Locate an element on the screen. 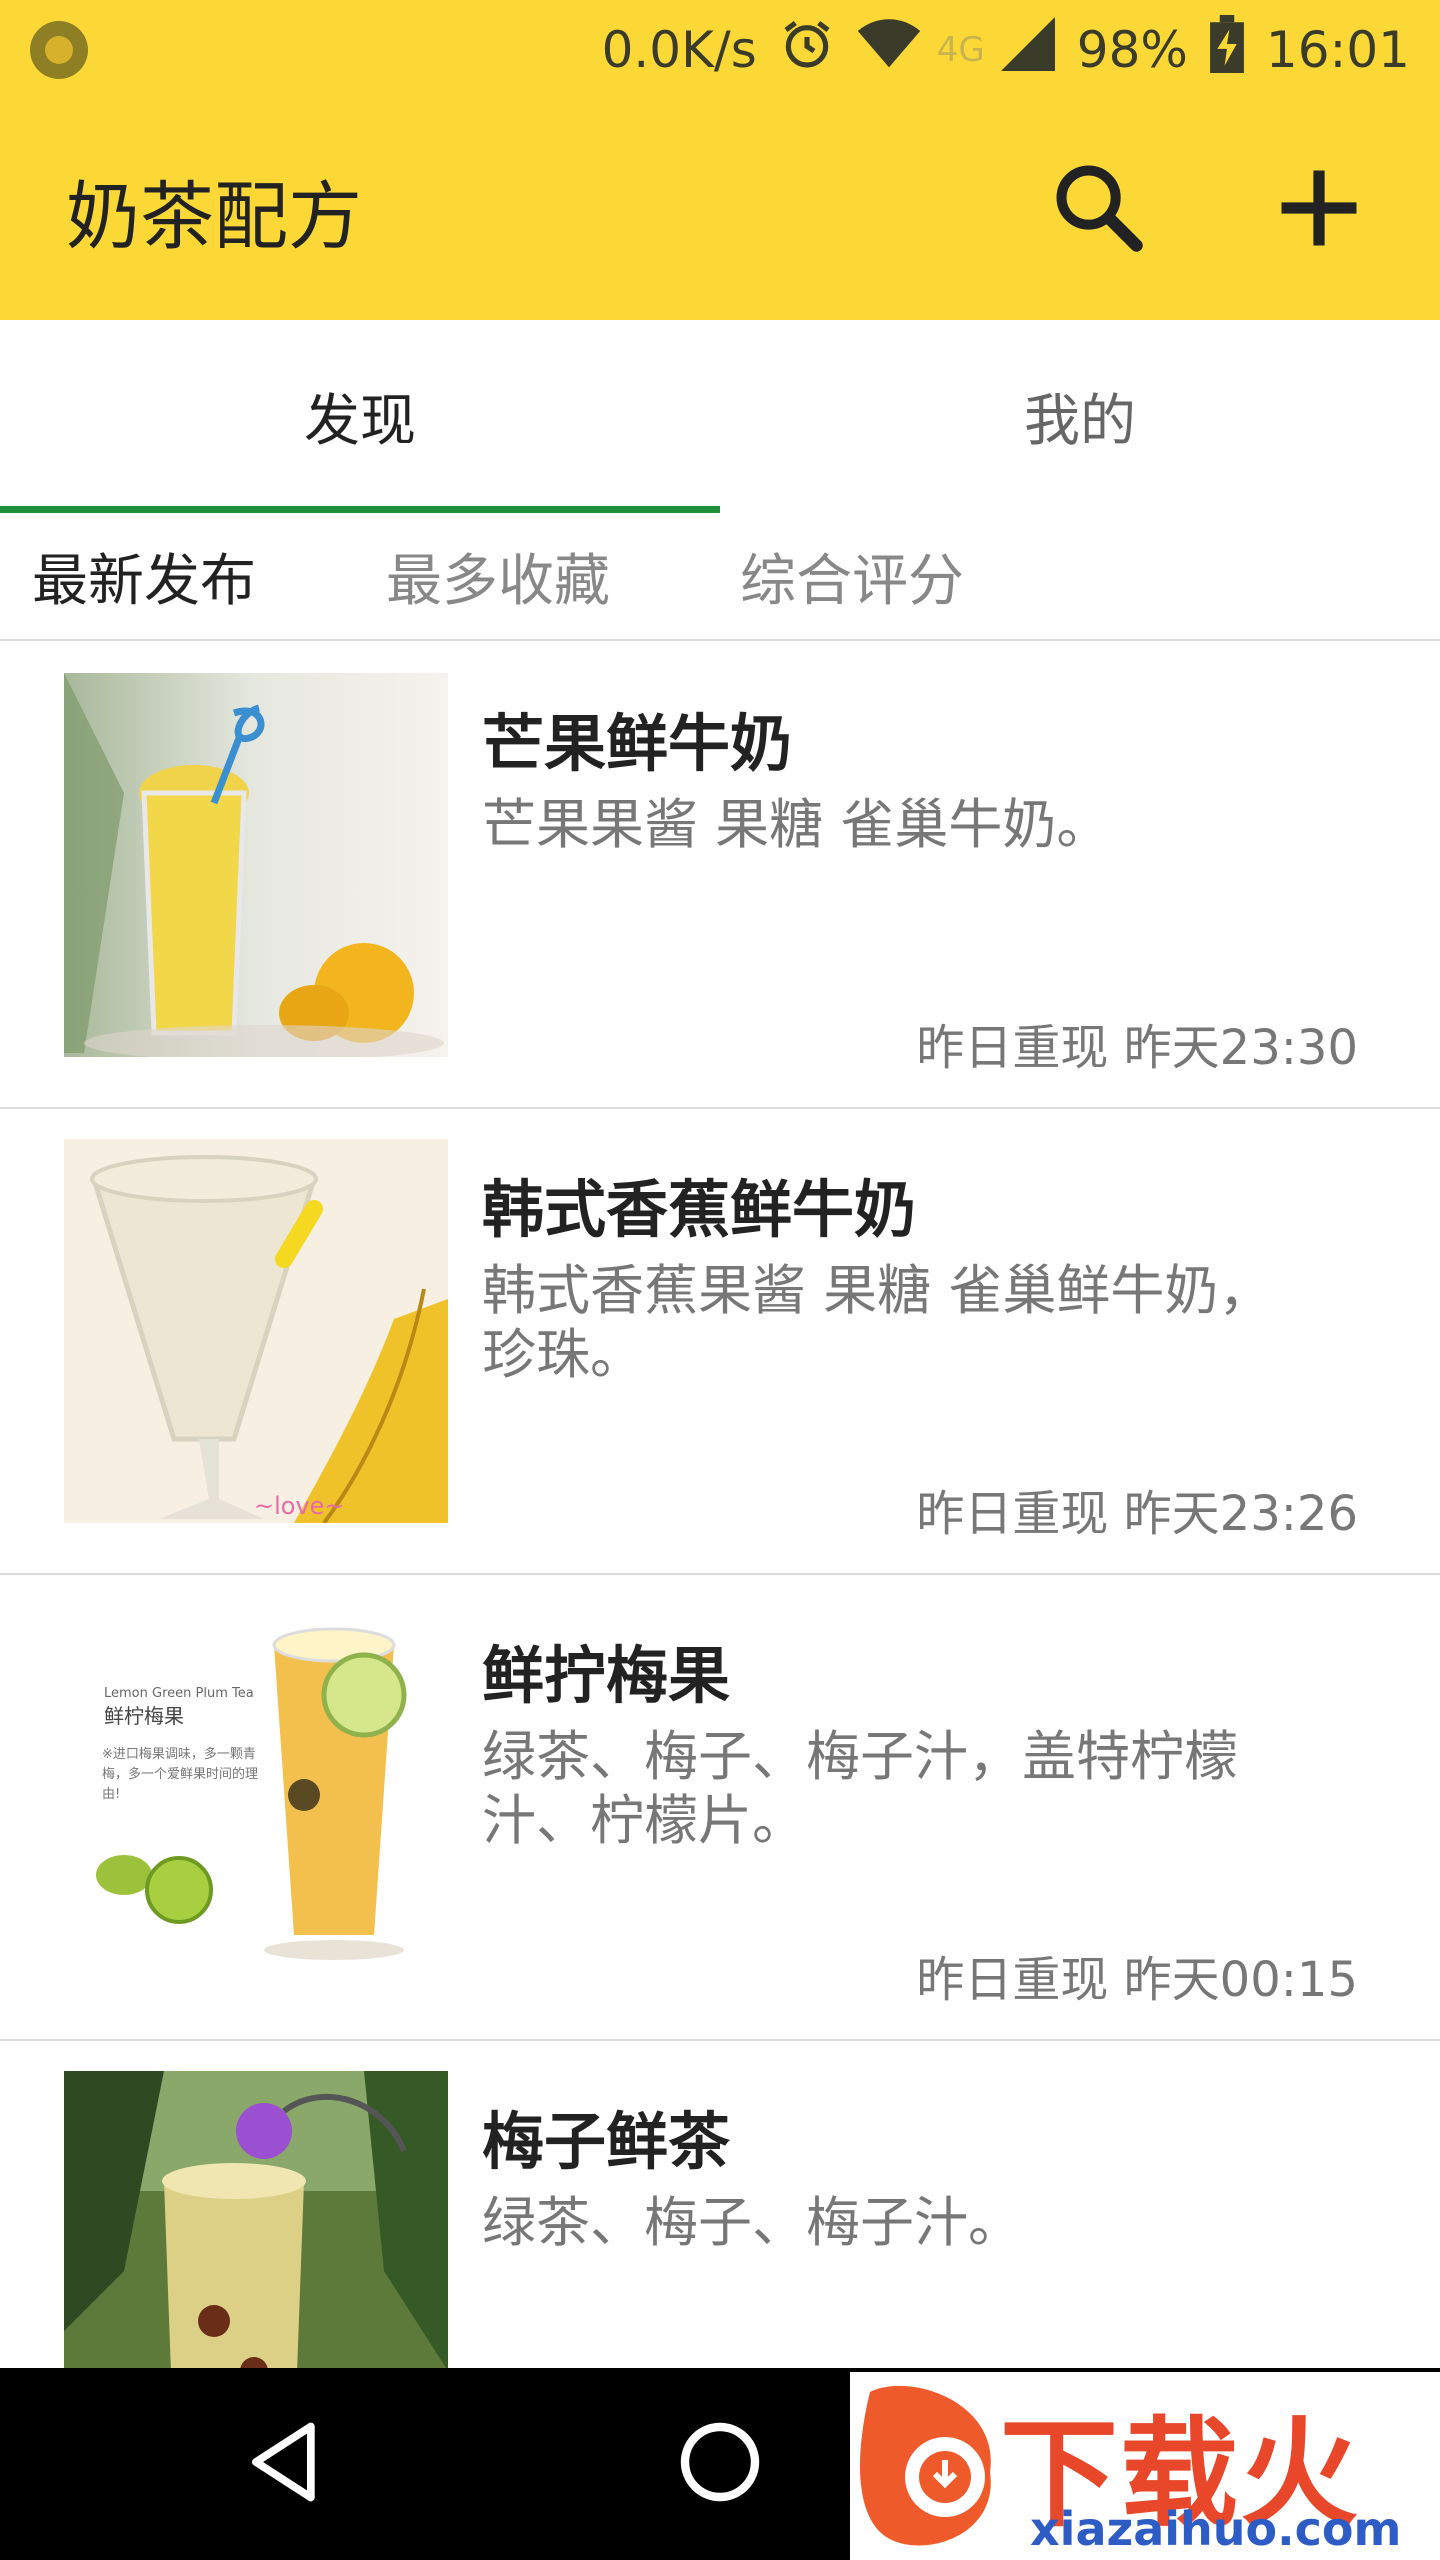 The height and width of the screenshot is (2560, 1440). recipe-meta: 昨日重现 昨天00:15 is located at coordinates (1137, 1980).